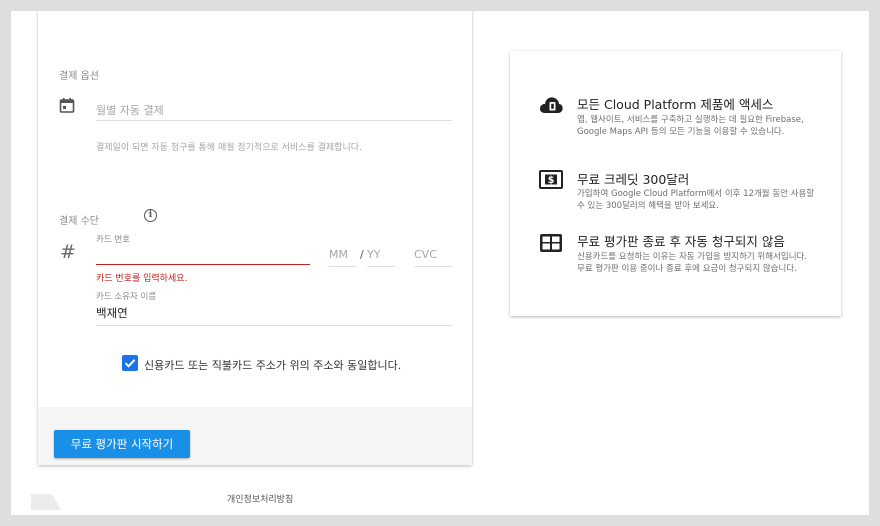  What do you see at coordinates (68, 252) in the screenshot?
I see `hash-icon: #` at bounding box center [68, 252].